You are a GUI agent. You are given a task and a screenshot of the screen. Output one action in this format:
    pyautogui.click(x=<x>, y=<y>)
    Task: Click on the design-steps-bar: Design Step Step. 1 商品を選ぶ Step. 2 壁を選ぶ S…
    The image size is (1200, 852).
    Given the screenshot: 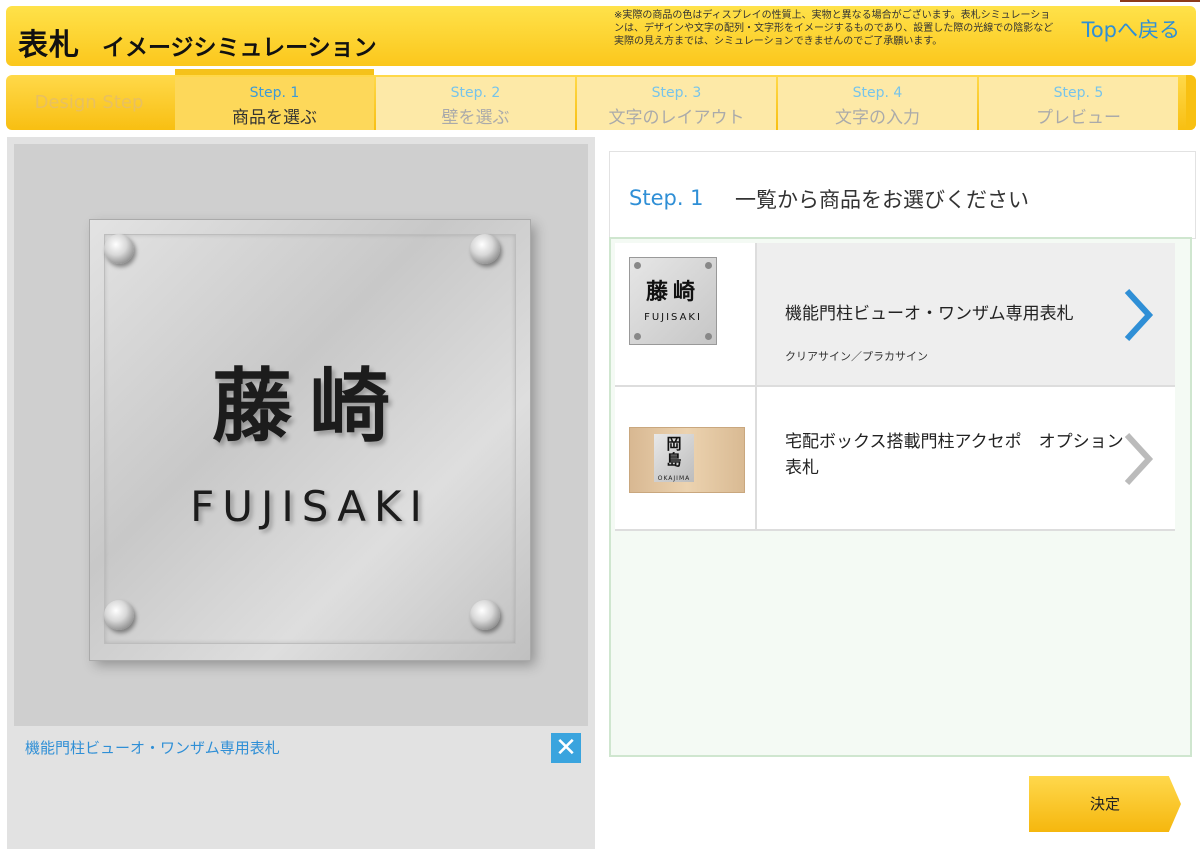 What is the action you would take?
    pyautogui.click(x=601, y=102)
    